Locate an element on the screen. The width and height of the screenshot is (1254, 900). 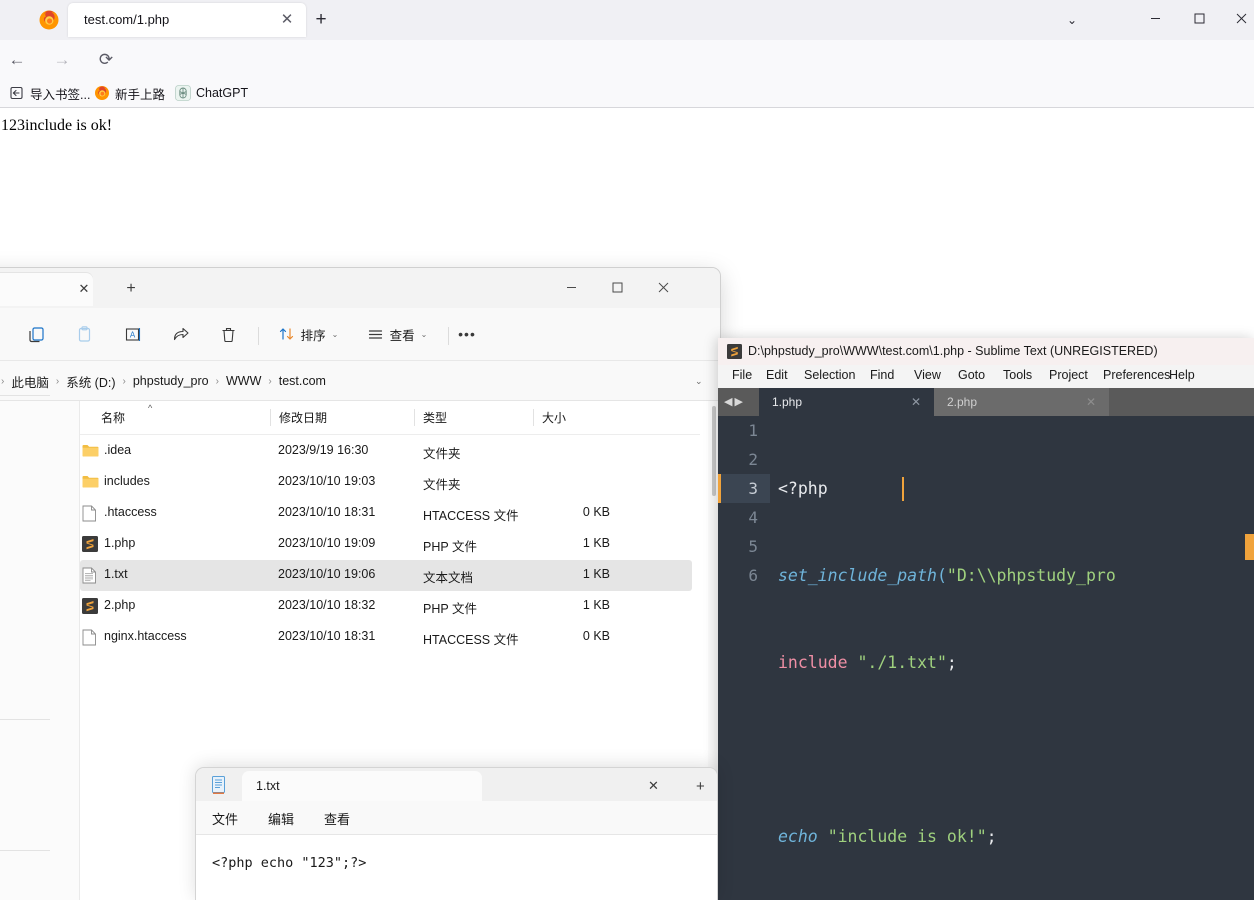
firefox-logo-icon is located at coordinates (49, 20).